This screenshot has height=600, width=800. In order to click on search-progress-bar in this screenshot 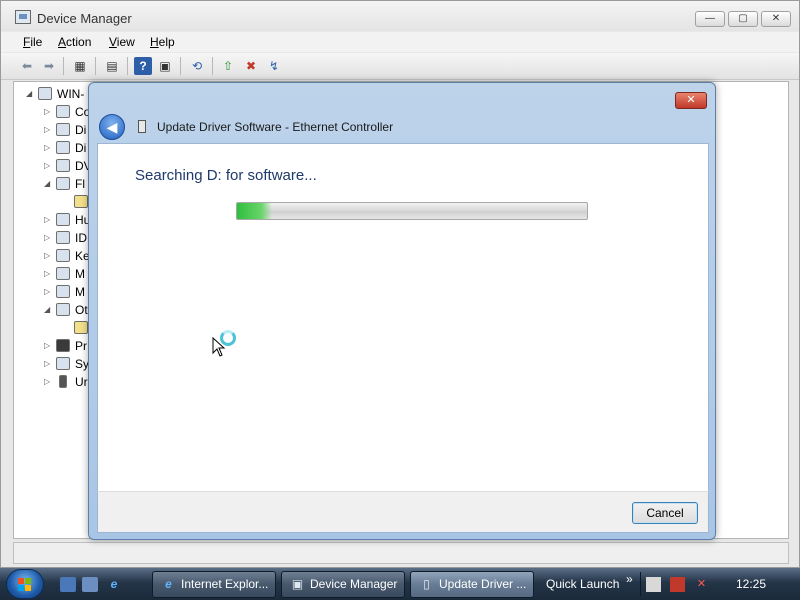, I will do `click(412, 211)`.